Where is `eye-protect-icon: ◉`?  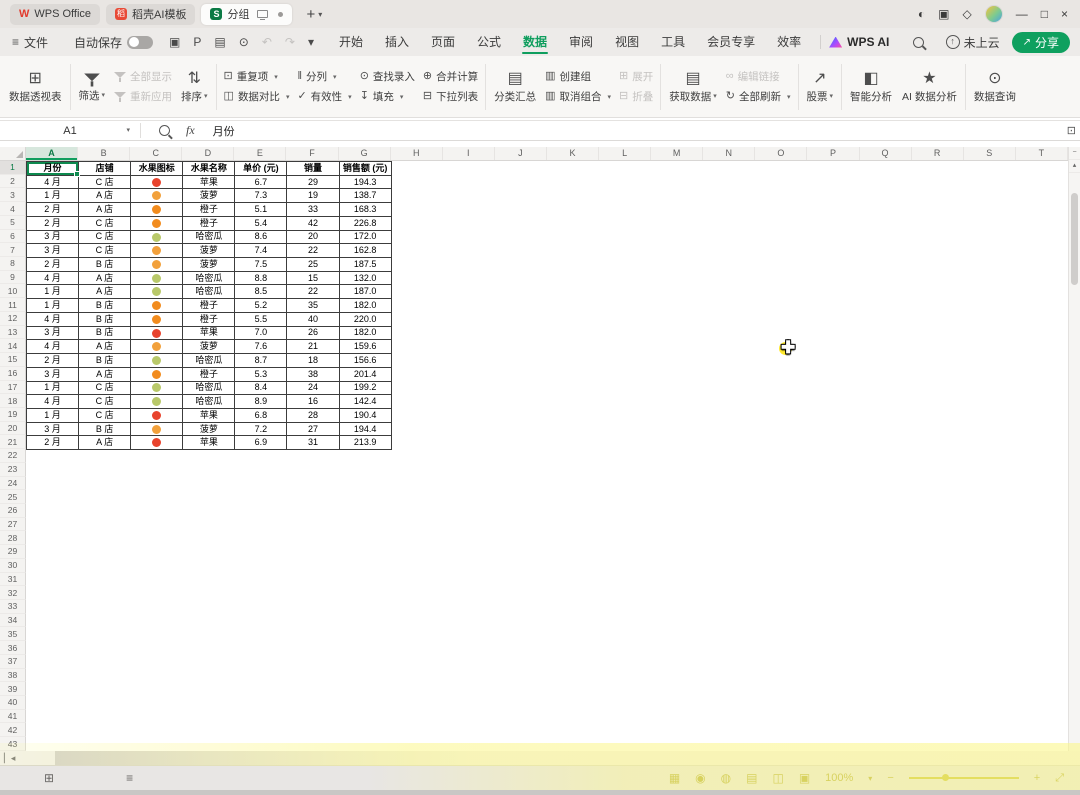
eye-protect-icon: ◉ is located at coordinates (700, 778).